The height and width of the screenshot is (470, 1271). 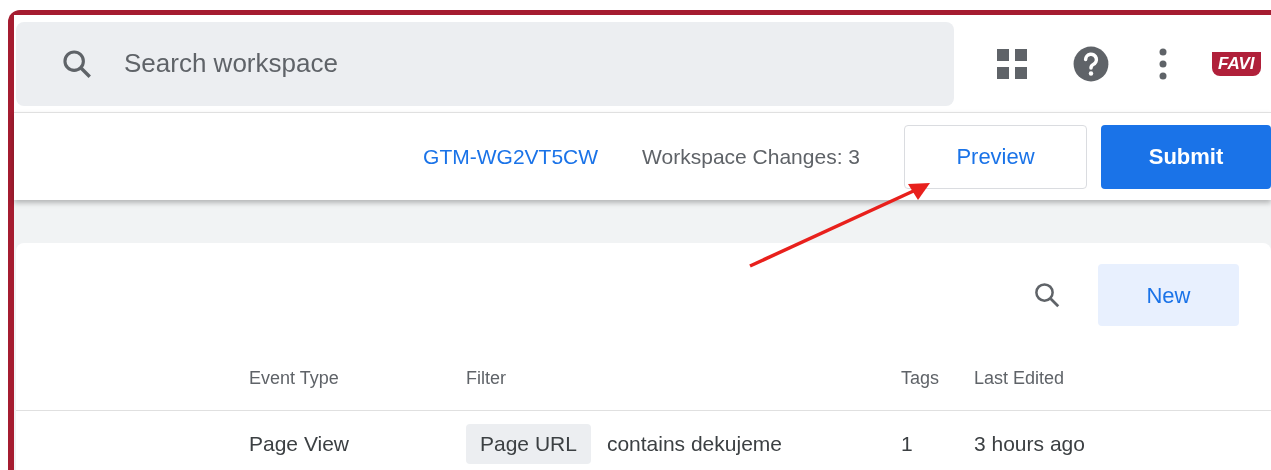 I want to click on column-header: Filter, so click(x=683, y=378).